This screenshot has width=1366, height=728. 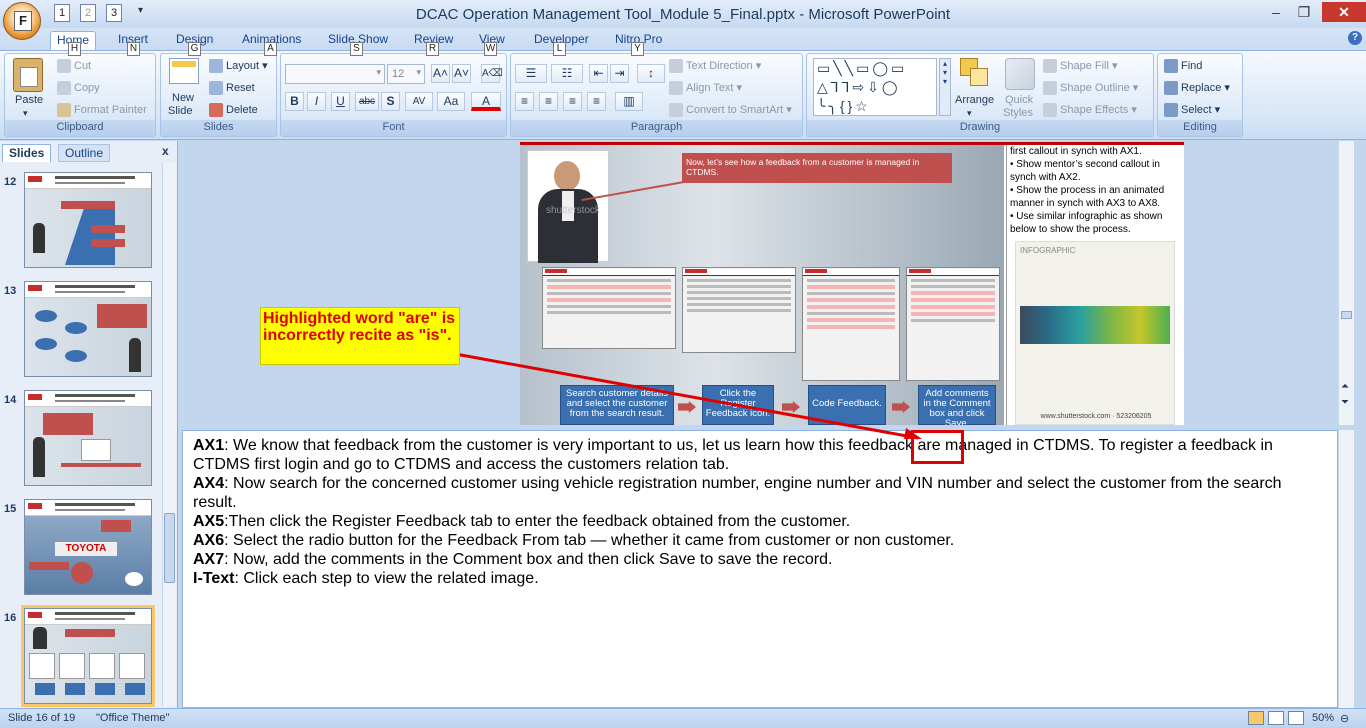 I want to click on panel-tab-slides: Slides, so click(x=27, y=153).